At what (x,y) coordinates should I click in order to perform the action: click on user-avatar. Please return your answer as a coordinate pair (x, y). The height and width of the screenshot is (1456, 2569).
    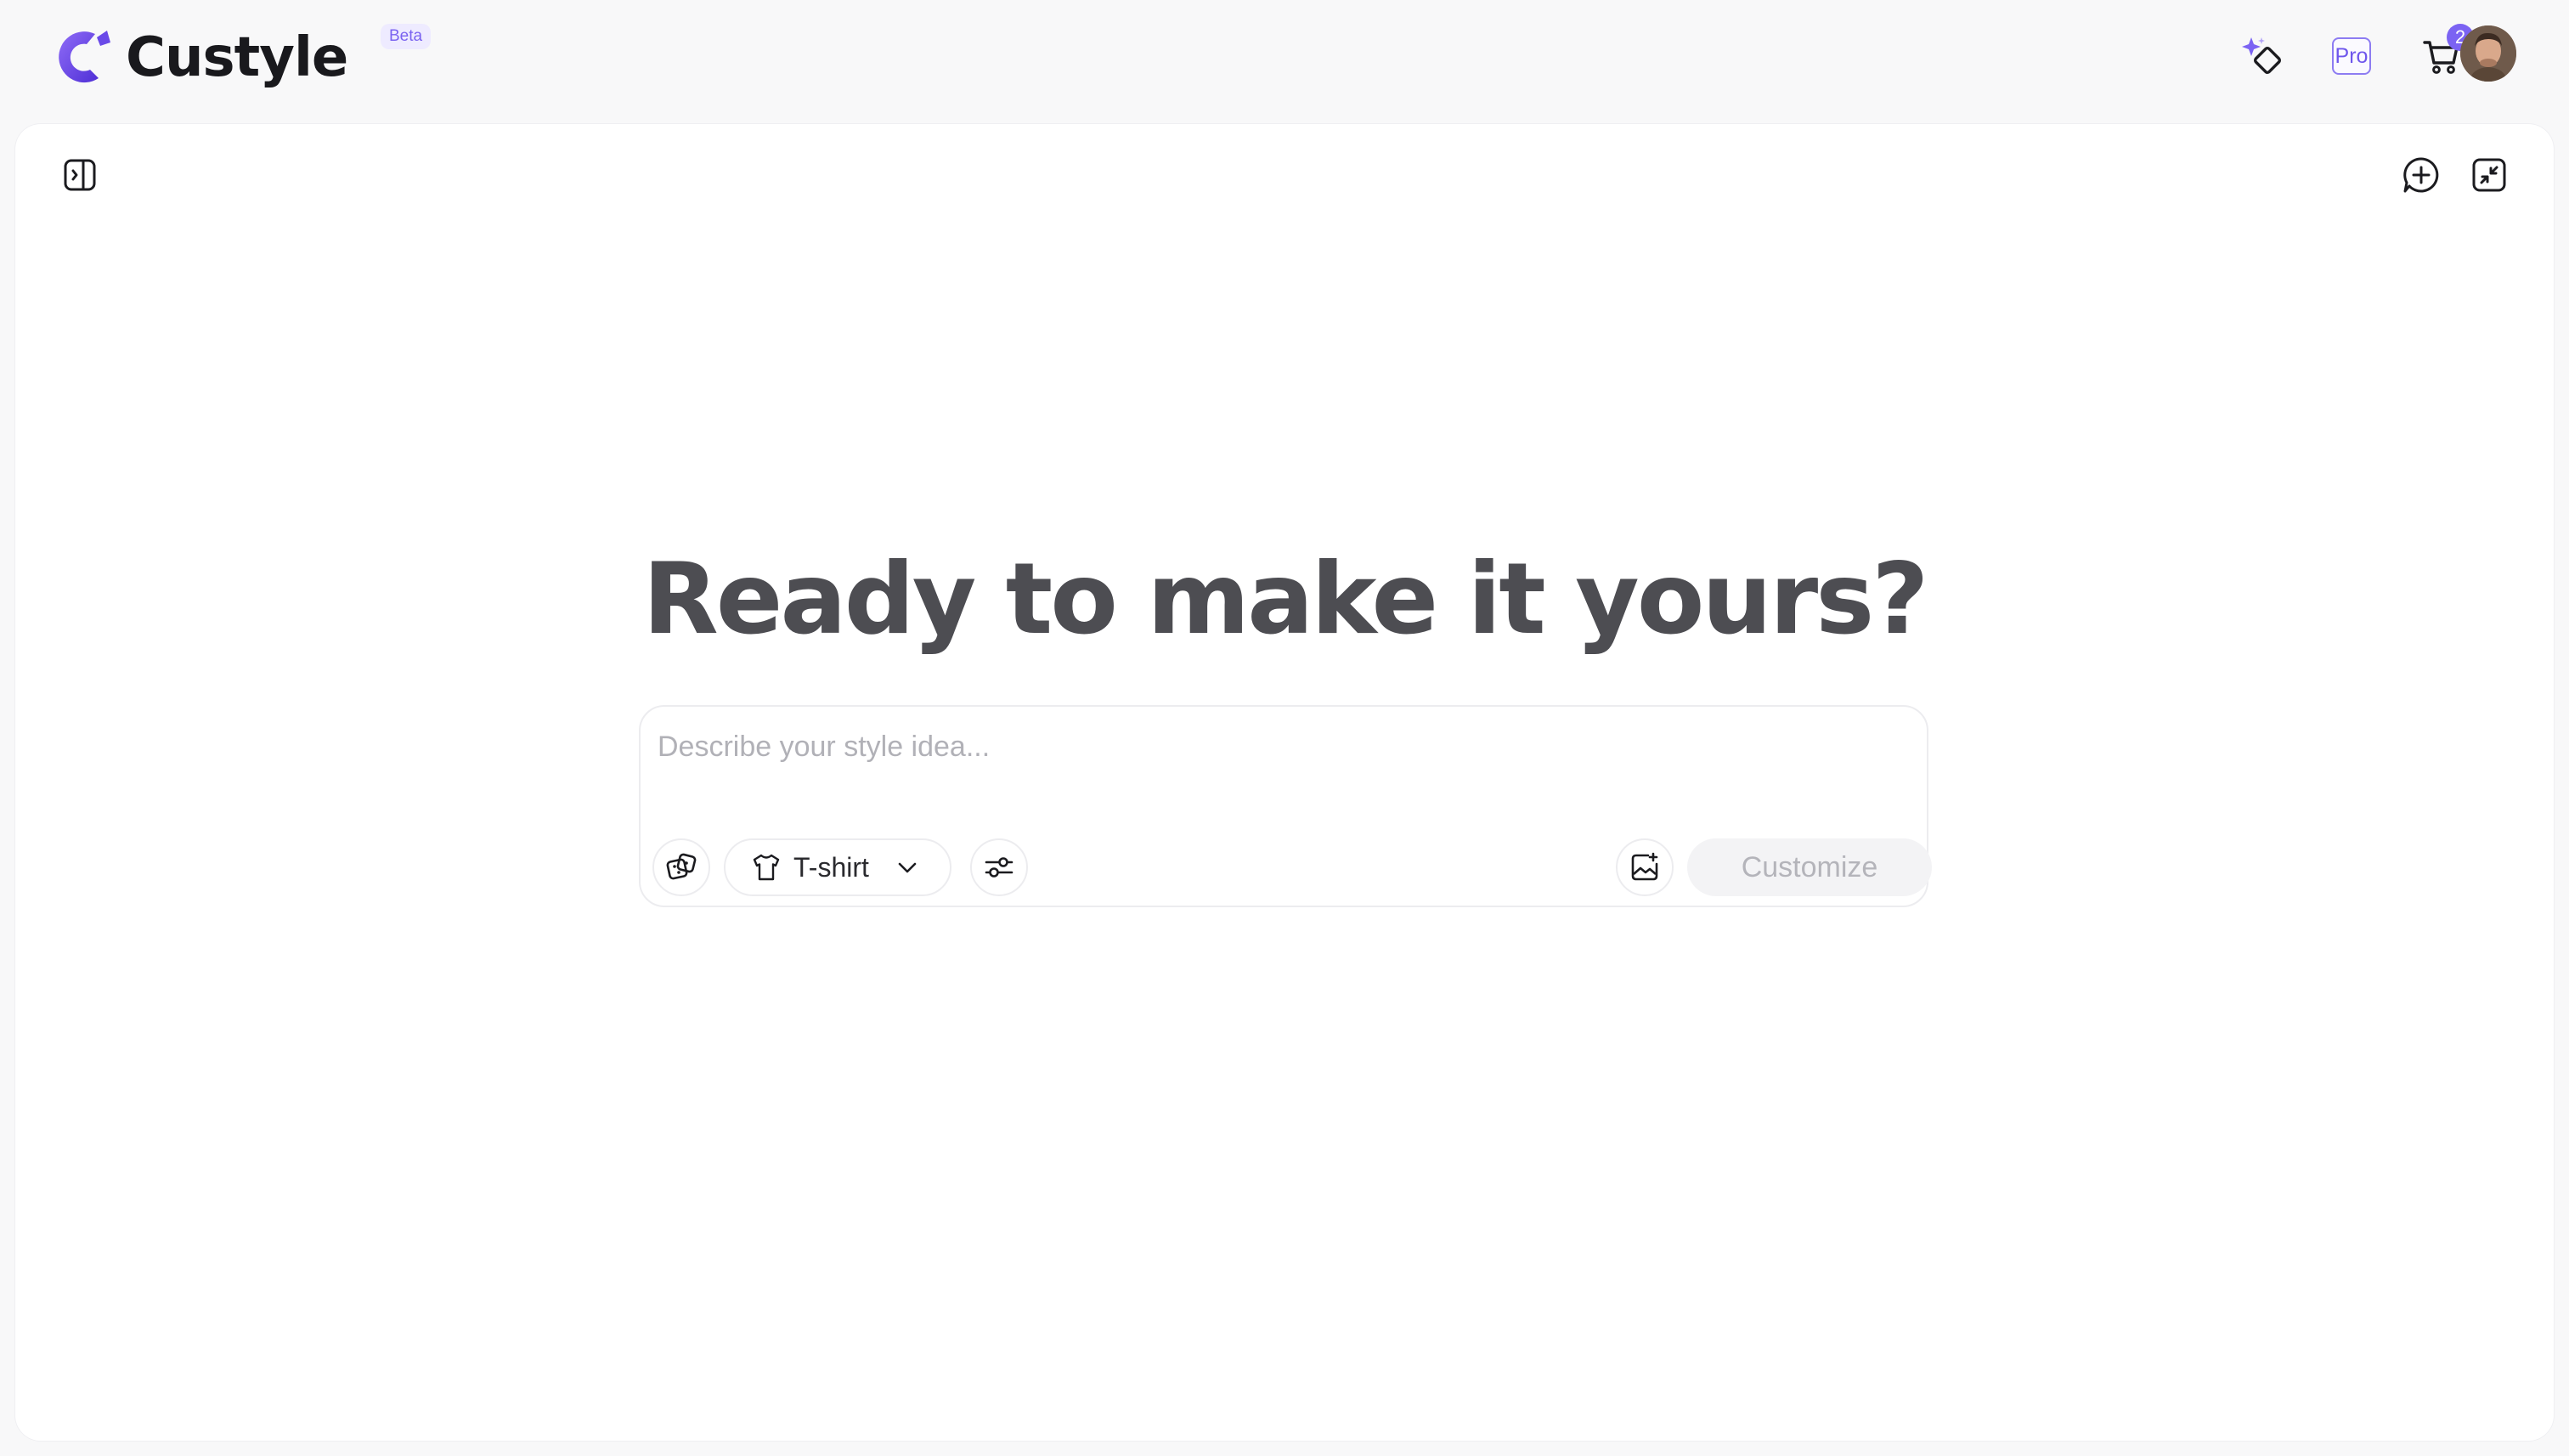
    Looking at the image, I should click on (2488, 53).